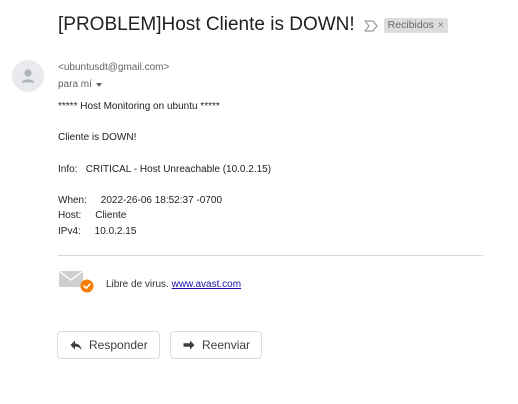 This screenshot has width=518, height=404. I want to click on recipient-details-toggle: para mí, so click(80, 84).